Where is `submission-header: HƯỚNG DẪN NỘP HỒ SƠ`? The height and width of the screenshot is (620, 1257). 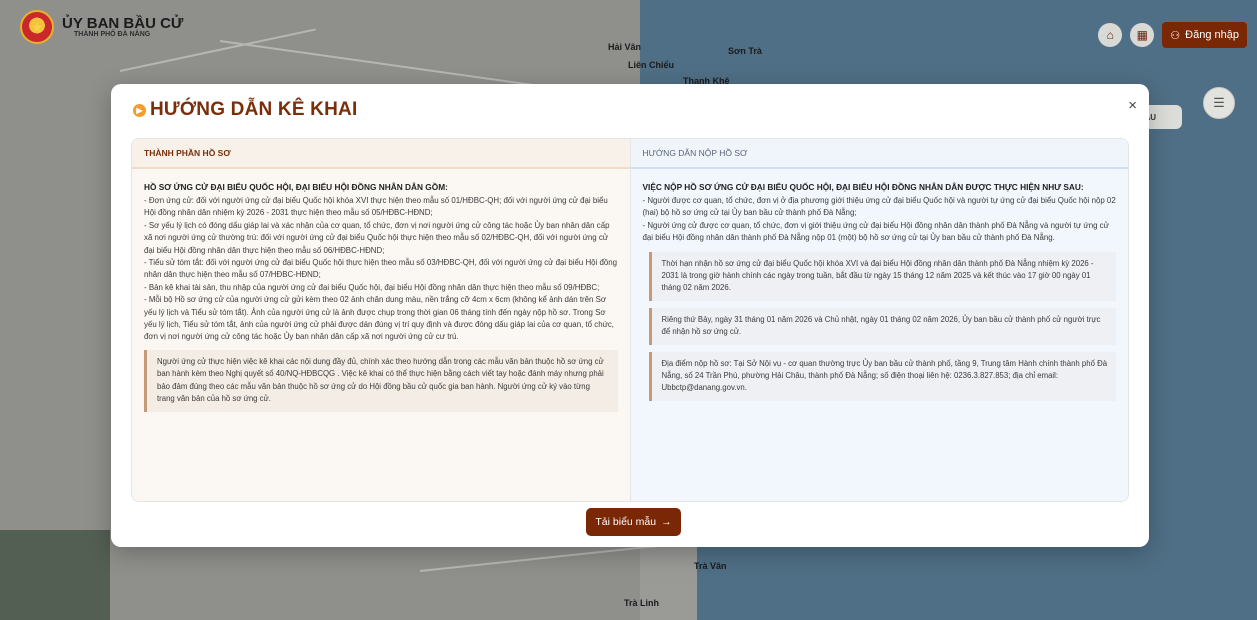
submission-header: HƯỚNG DẪN NỘP HỒ SƠ is located at coordinates (879, 154).